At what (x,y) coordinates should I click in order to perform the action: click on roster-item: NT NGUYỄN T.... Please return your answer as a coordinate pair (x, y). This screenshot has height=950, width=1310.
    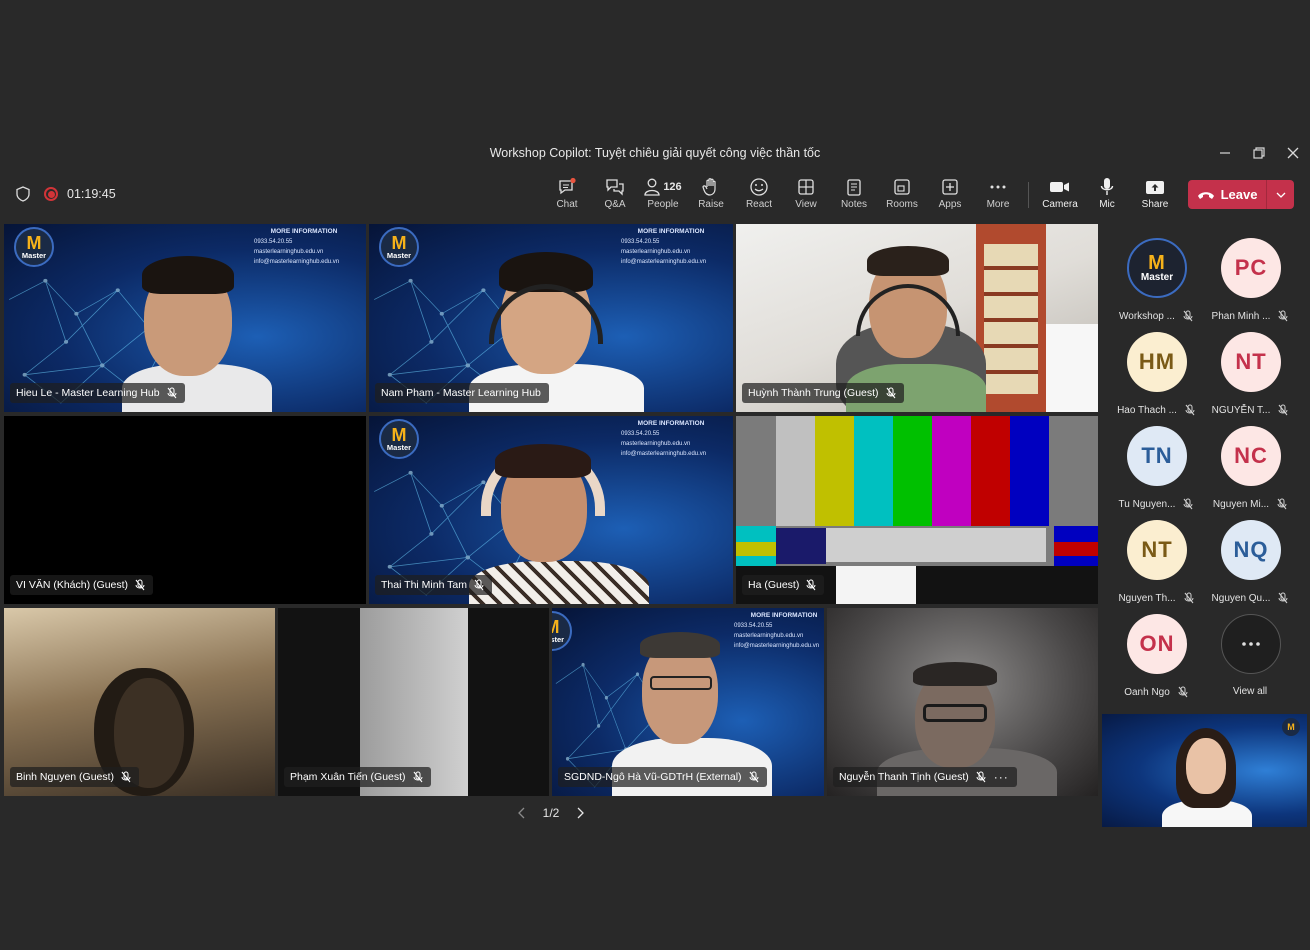
    Looking at the image, I should click on (1250, 371).